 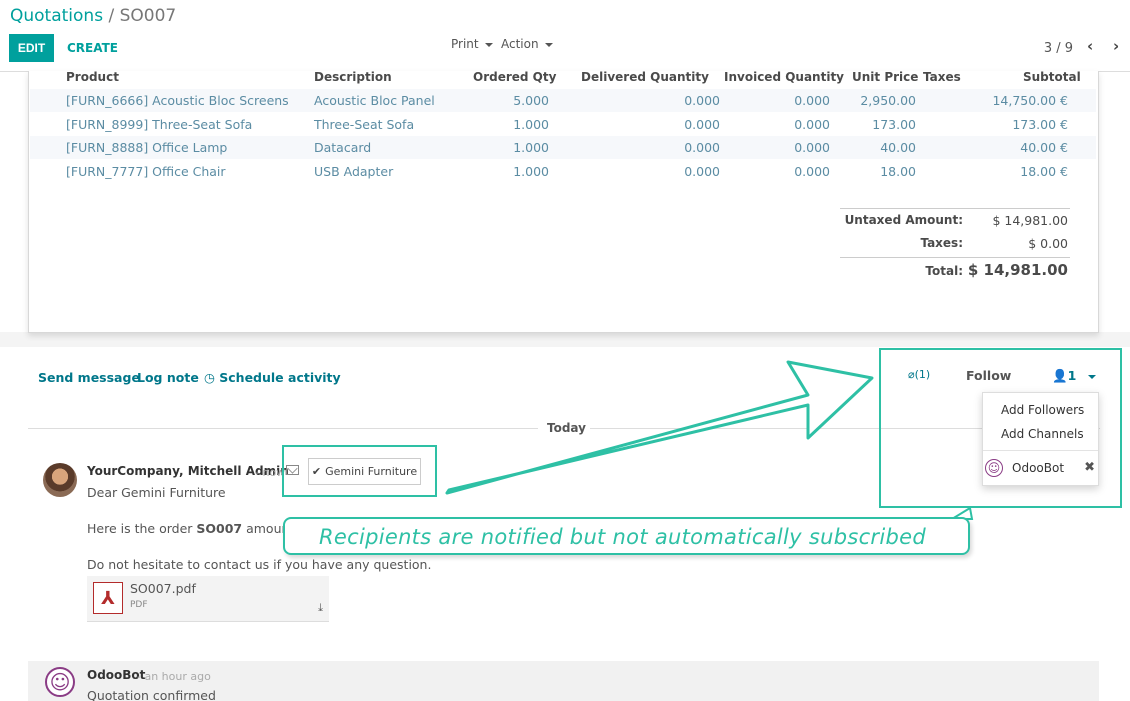 I want to click on dropdown-divider, so click(x=1040, y=450).